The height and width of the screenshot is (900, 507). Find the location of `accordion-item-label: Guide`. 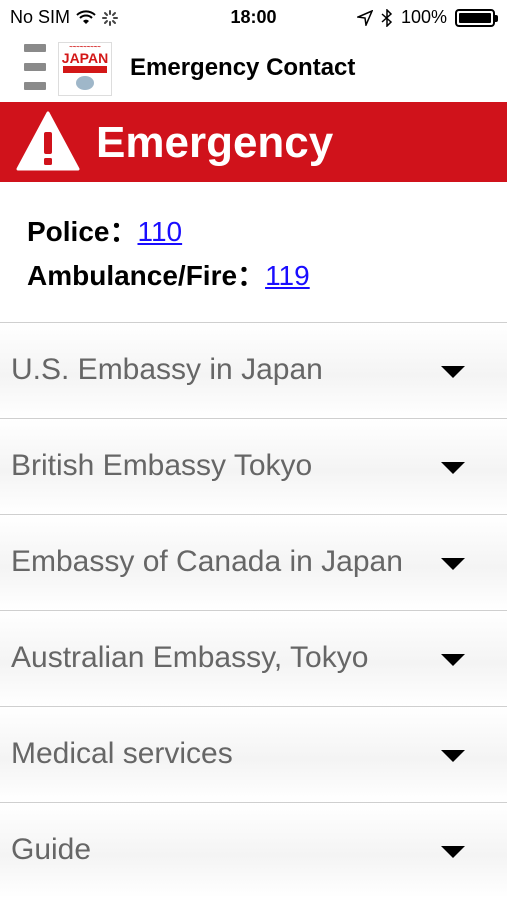

accordion-item-label: Guide is located at coordinates (51, 849).